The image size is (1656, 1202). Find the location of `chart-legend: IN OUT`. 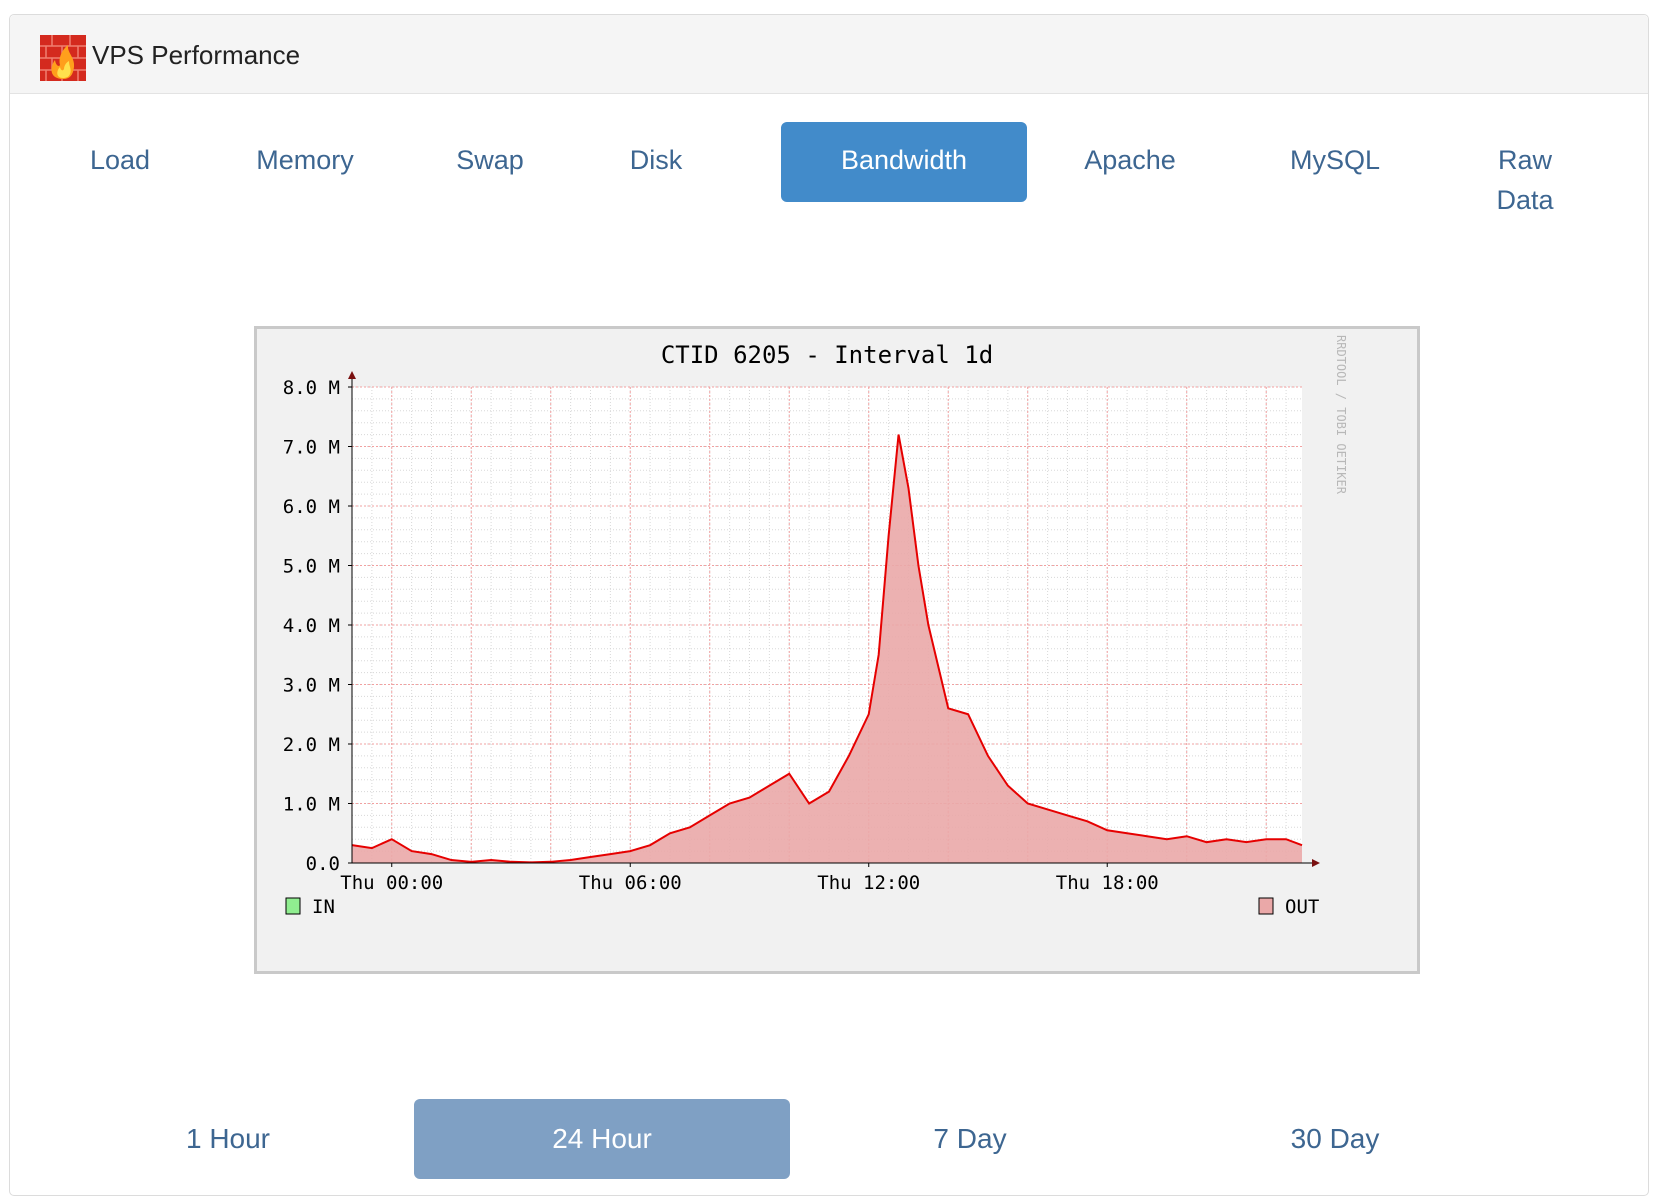

chart-legend: IN OUT is located at coordinates (802, 907).